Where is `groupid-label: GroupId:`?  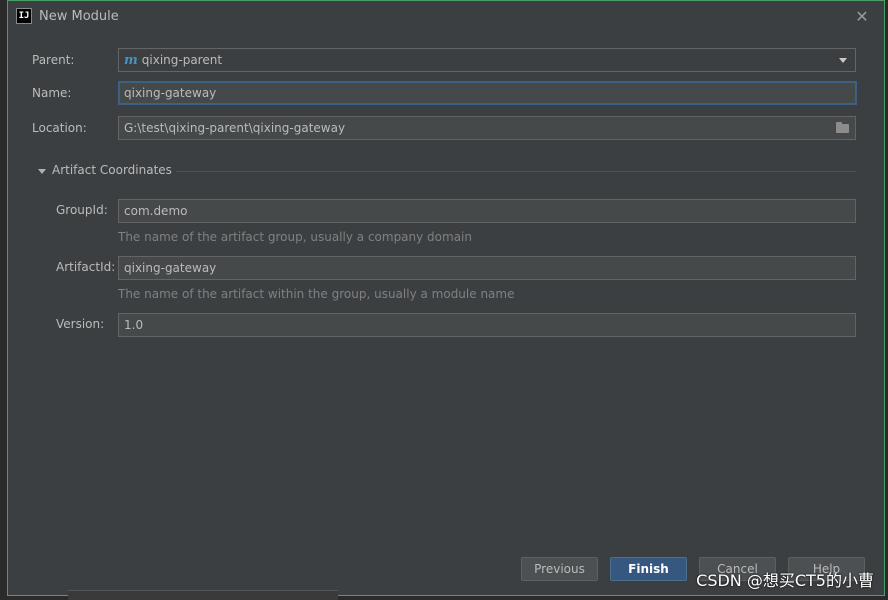
groupid-label: GroupId: is located at coordinates (82, 210).